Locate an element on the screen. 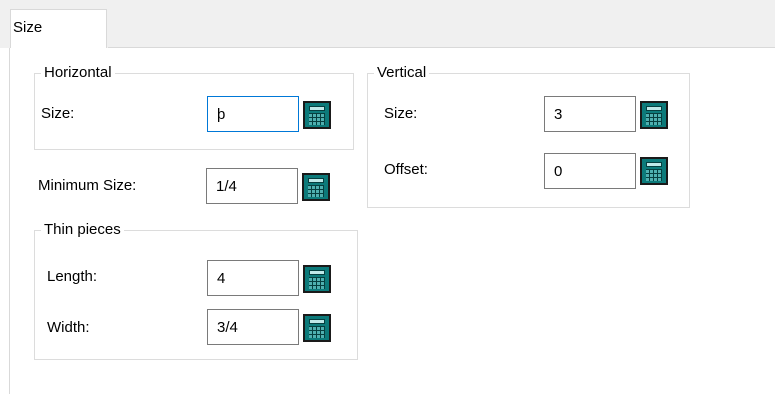 This screenshot has width=775, height=394. offset-label: Offset: is located at coordinates (406, 169).